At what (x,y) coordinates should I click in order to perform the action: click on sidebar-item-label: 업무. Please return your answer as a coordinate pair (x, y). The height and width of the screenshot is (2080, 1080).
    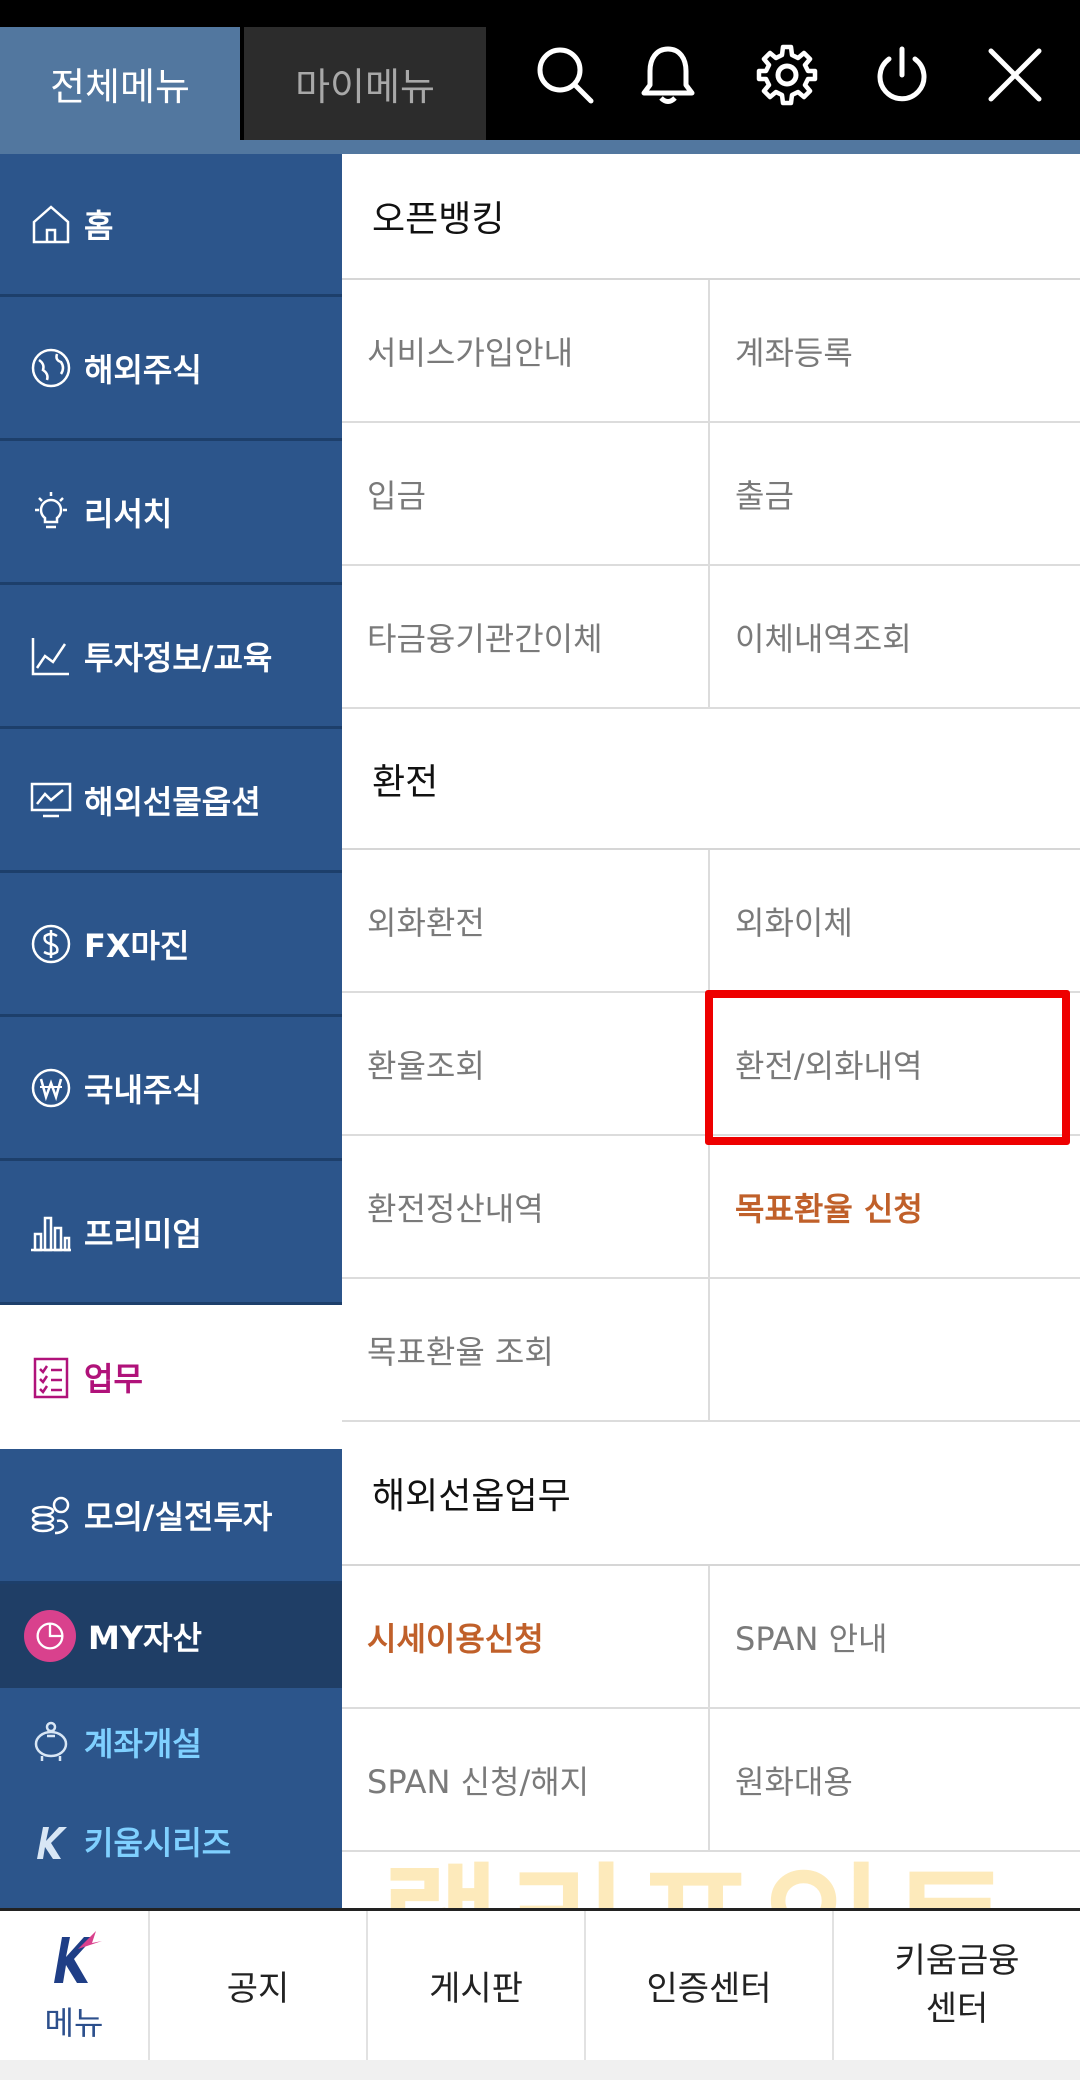
    Looking at the image, I should click on (113, 1379).